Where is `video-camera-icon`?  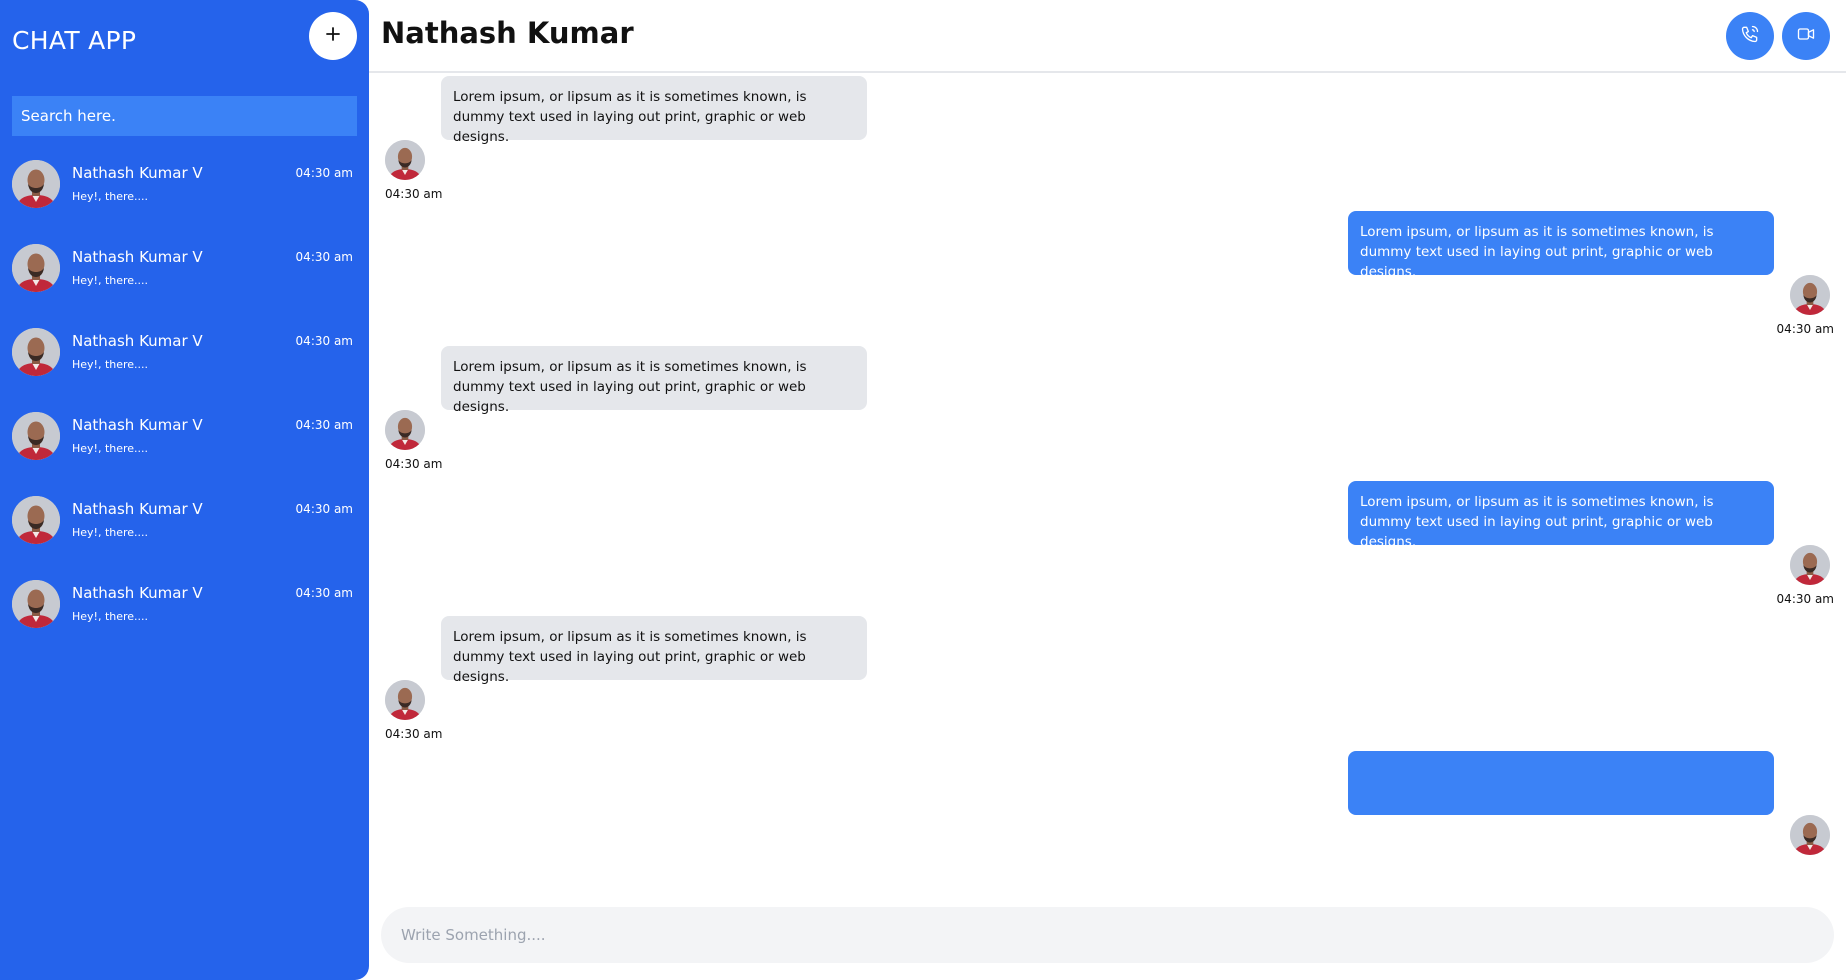
video-camera-icon is located at coordinates (1806, 36).